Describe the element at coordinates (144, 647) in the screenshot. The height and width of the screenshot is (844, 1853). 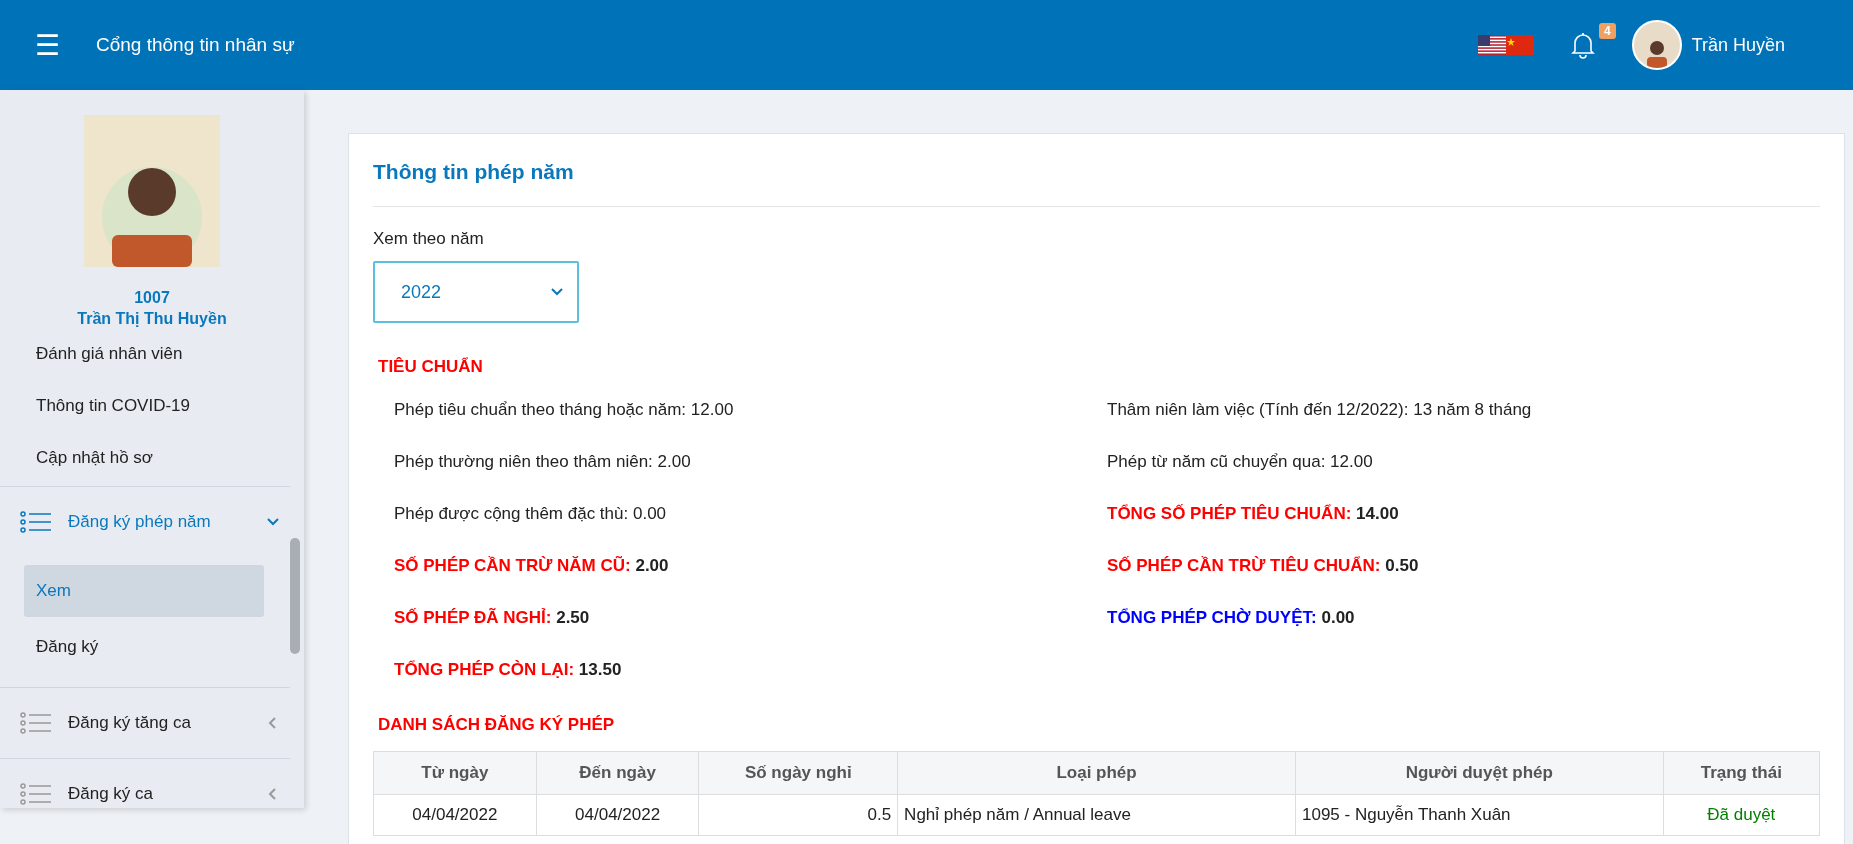
I see `sidebar-subitem: Đăng ký` at that location.